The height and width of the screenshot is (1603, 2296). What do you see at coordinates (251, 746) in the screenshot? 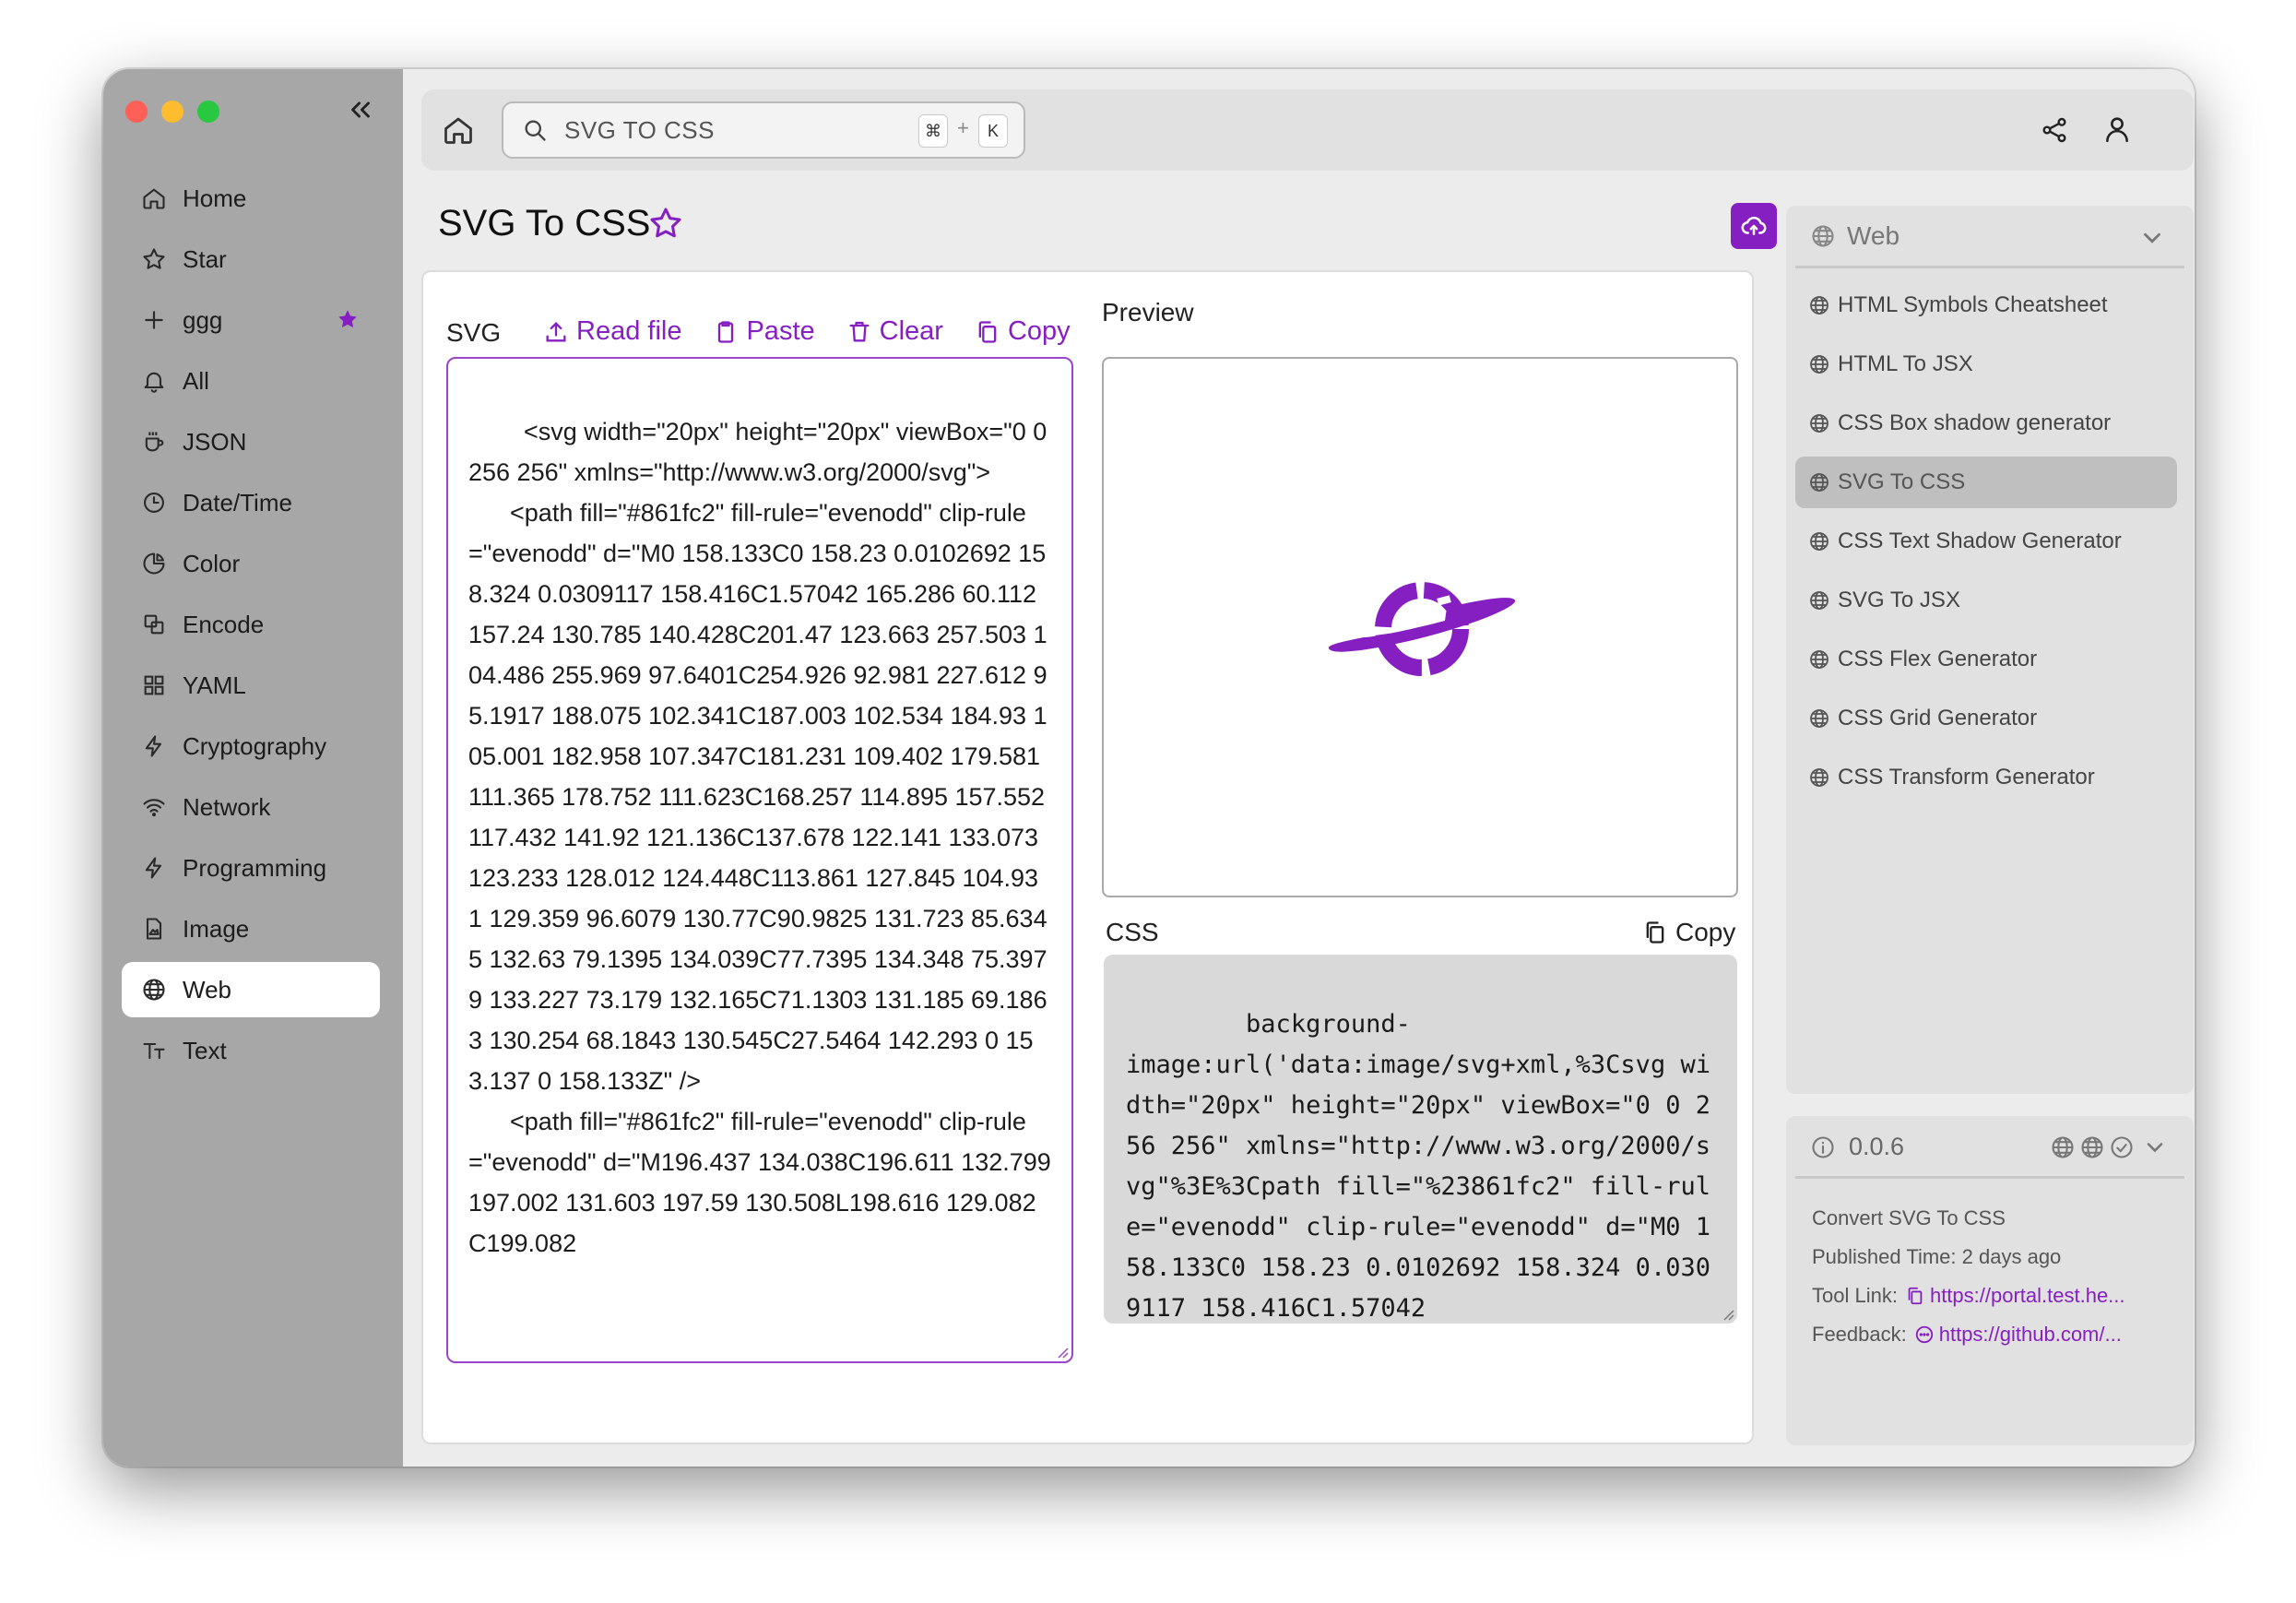
I see `sidebar-item-cryptography: Cryptography` at bounding box center [251, 746].